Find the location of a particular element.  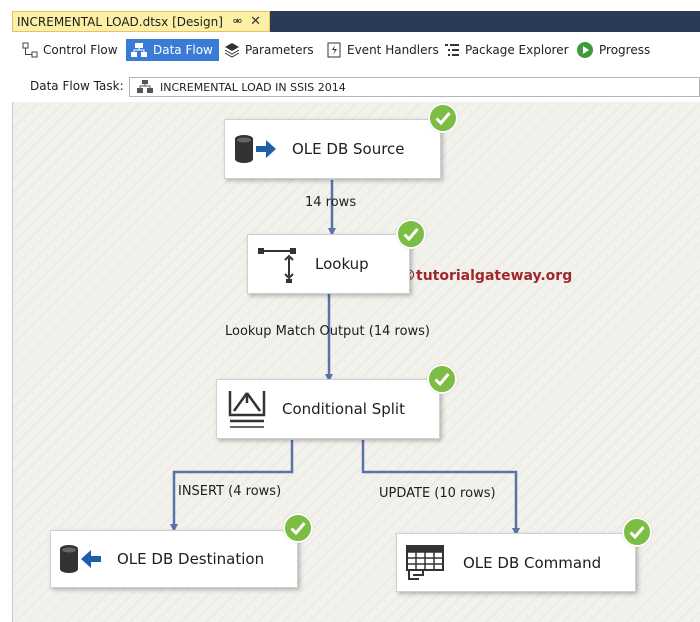

parameters-icon is located at coordinates (232, 50).